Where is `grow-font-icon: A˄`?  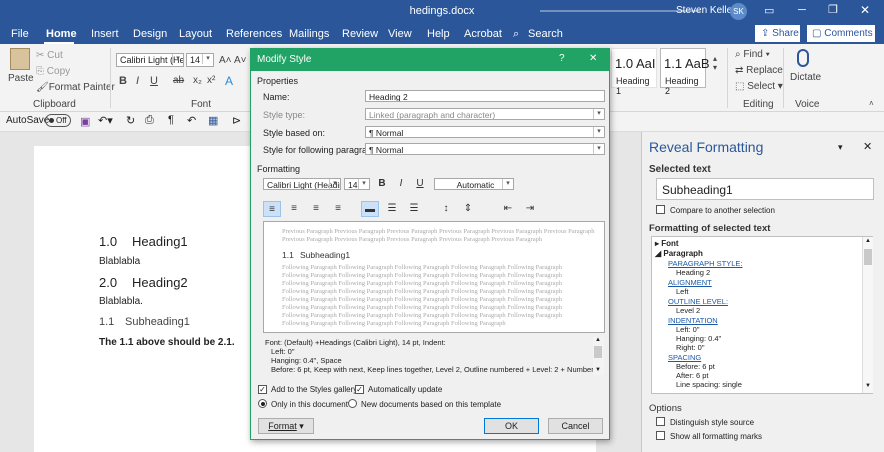
grow-font-icon: A˄ is located at coordinates (225, 60).